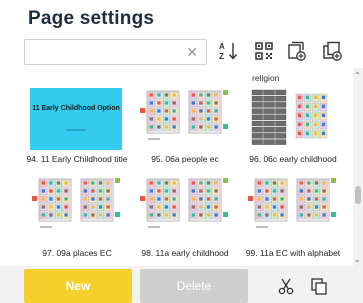 The image size is (363, 303). I want to click on new-button: New, so click(78, 286).